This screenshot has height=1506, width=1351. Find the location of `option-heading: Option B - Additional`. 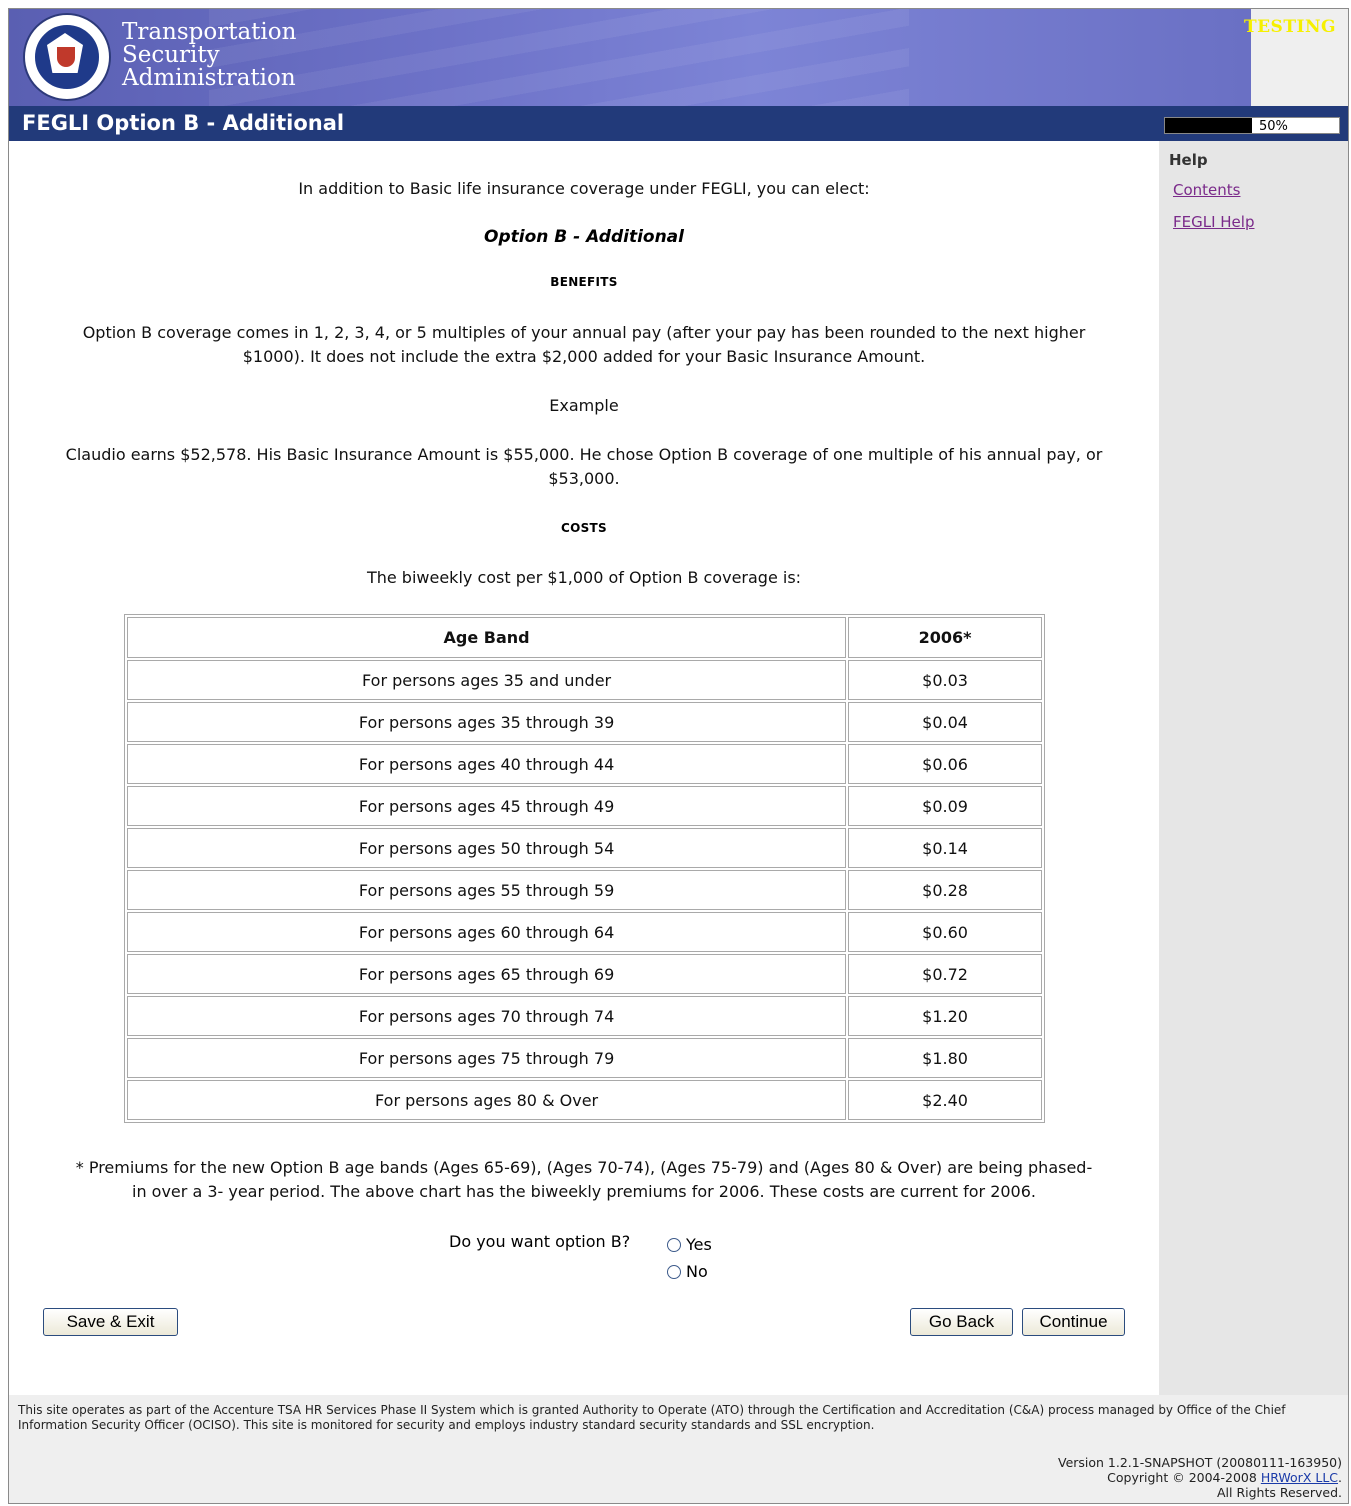

option-heading: Option B - Additional is located at coordinates (584, 237).